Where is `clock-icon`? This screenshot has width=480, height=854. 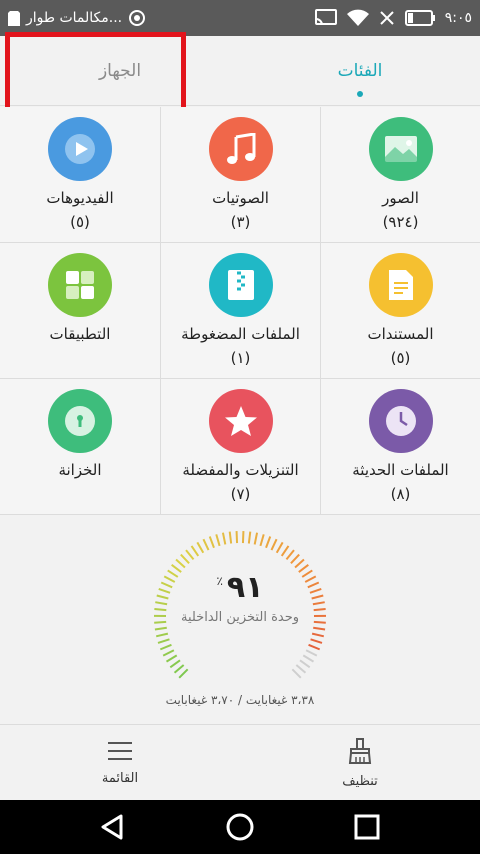
clock-icon is located at coordinates (400, 421).